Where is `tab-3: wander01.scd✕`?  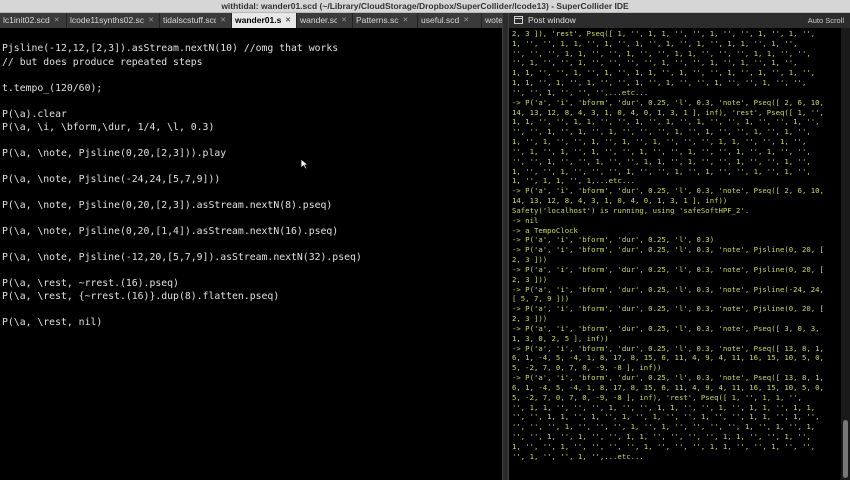 tab-3: wander01.scd✕ is located at coordinates (264, 20).